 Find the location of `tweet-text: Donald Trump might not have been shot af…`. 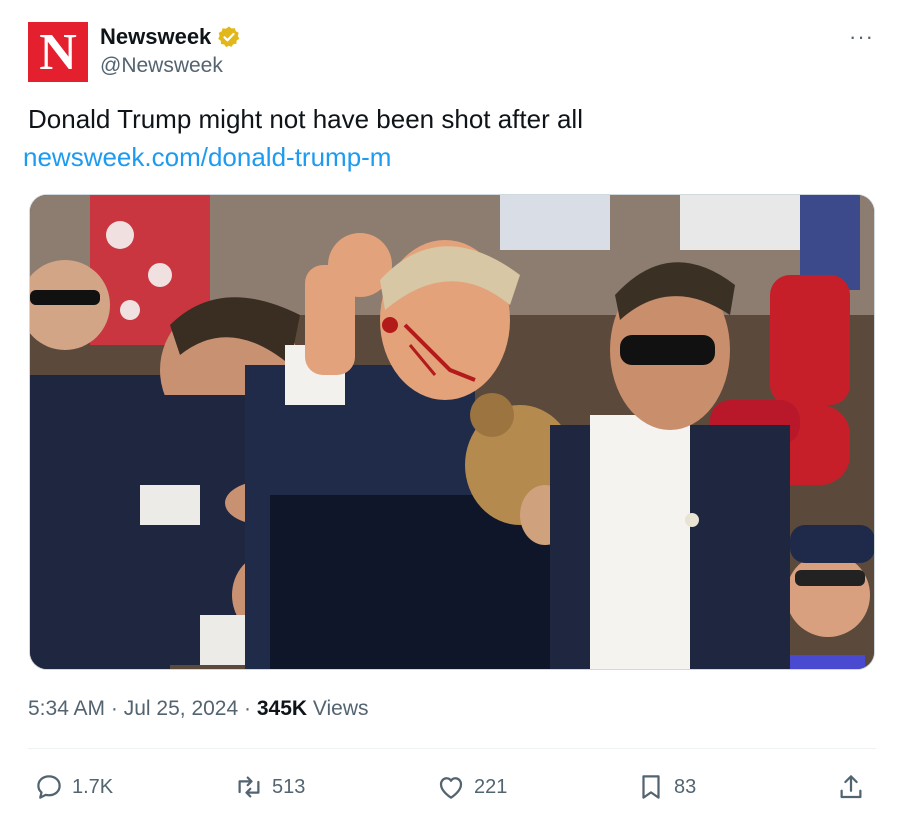

tweet-text: Donald Trump might not have been shot af… is located at coordinates (305, 119).